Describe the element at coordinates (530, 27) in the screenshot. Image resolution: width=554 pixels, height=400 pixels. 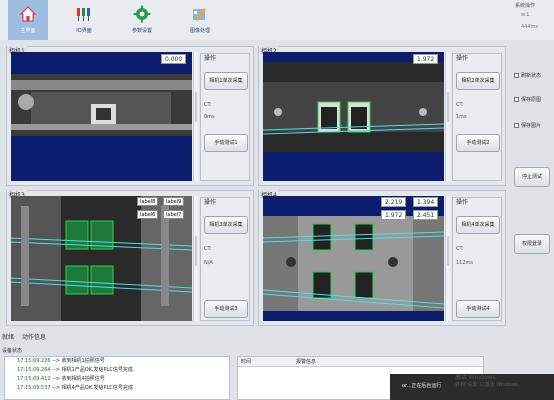
I see `system-ops-line2: 444ms` at that location.